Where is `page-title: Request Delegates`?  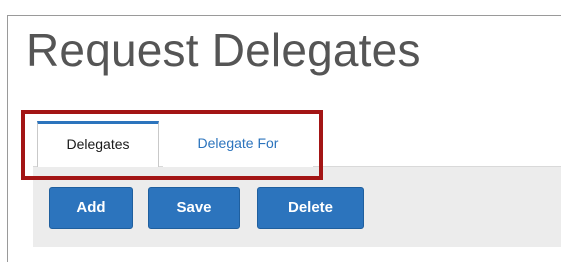
page-title: Request Delegates is located at coordinates (223, 50).